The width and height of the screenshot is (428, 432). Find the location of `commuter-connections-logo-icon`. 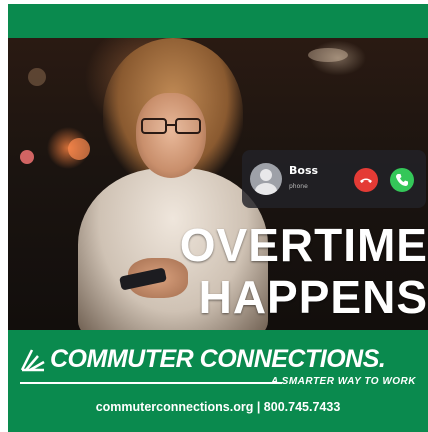

commuter-connections-logo-icon is located at coordinates (32, 360).